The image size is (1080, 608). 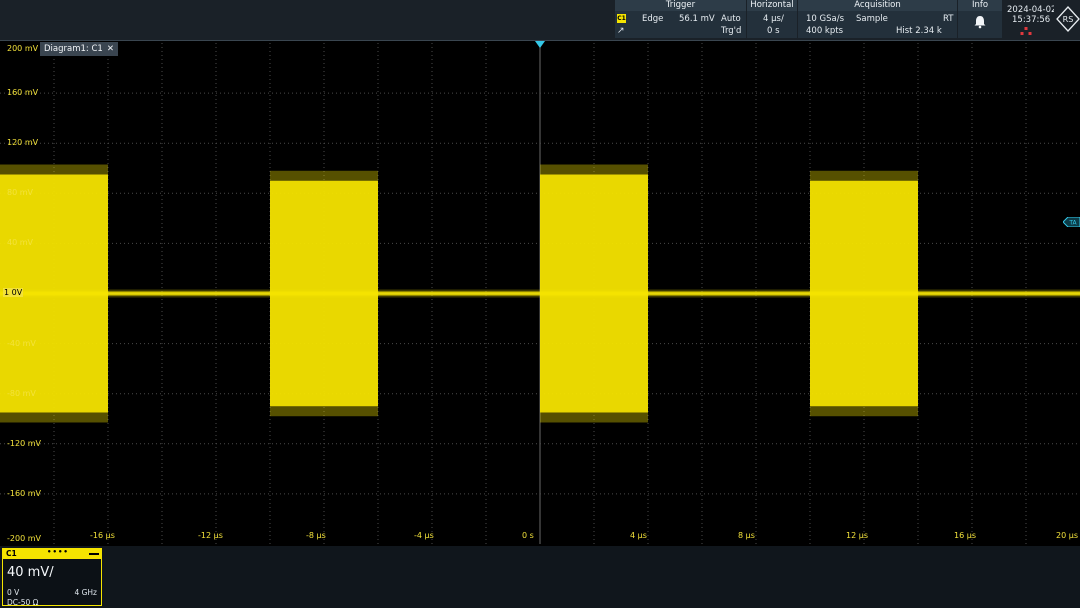 I want to click on signal-bar: C1 •••• 40 mV/ 0 V 4 GHz DC-50 Ω, so click(x=540, y=577).